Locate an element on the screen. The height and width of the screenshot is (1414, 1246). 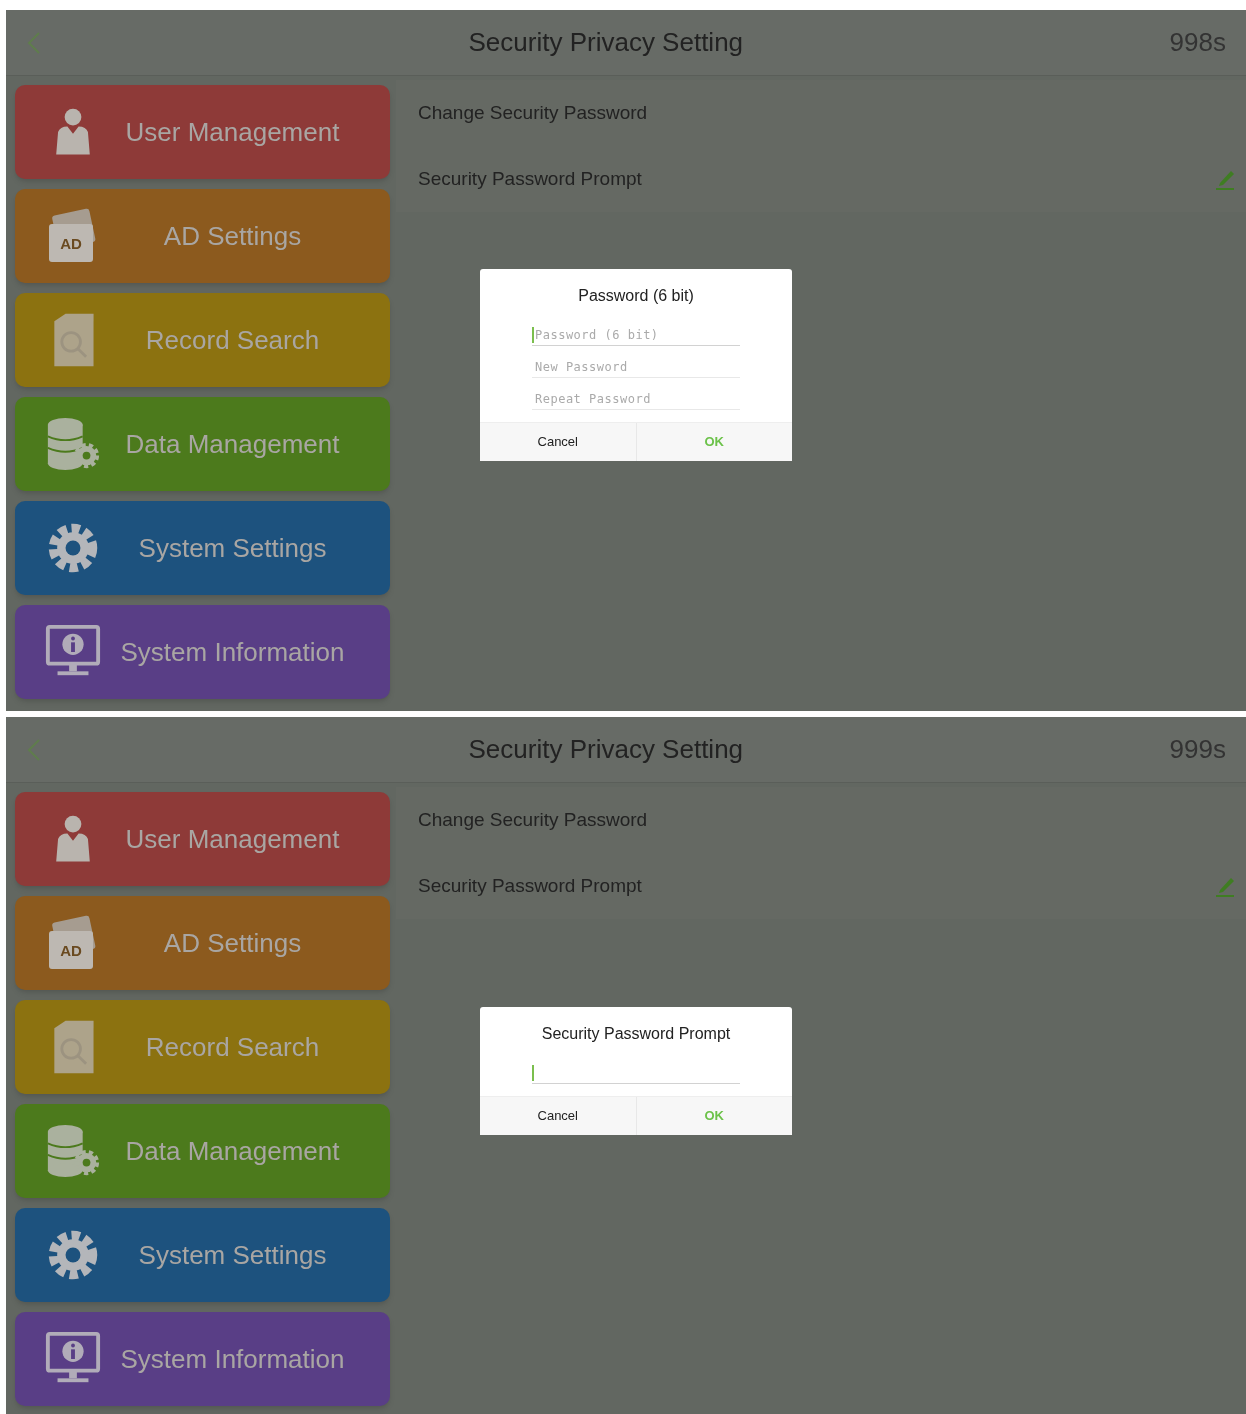
input-field: Password (6 bit) is located at coordinates (636, 335).